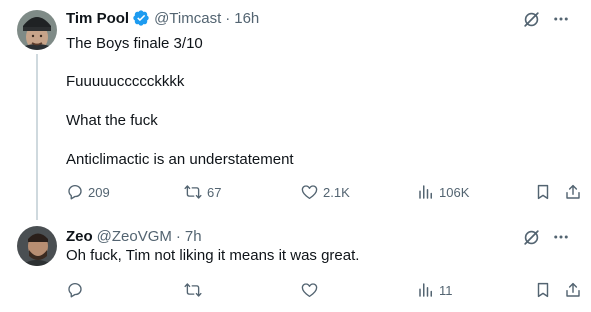  I want to click on verified-badge-icon, so click(141, 18).